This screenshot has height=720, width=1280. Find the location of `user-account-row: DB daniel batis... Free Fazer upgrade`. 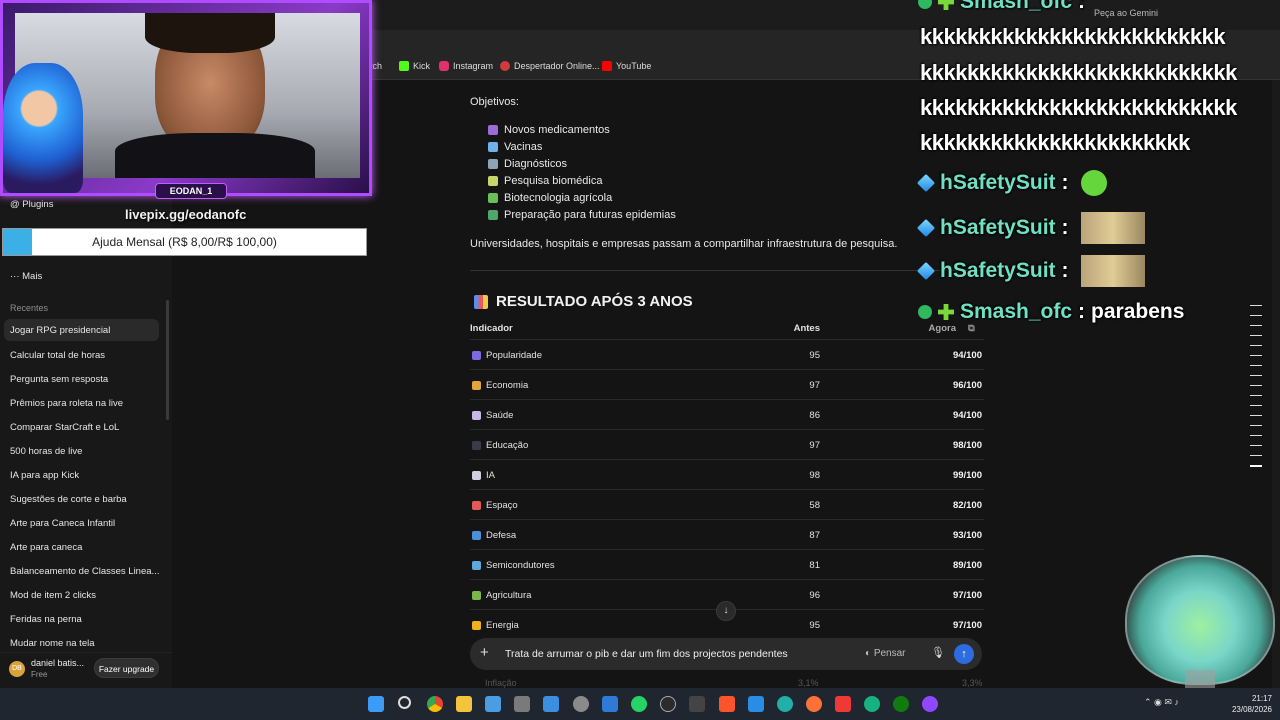

user-account-row: DB daniel batis... Free Fazer upgrade is located at coordinates (86, 670).